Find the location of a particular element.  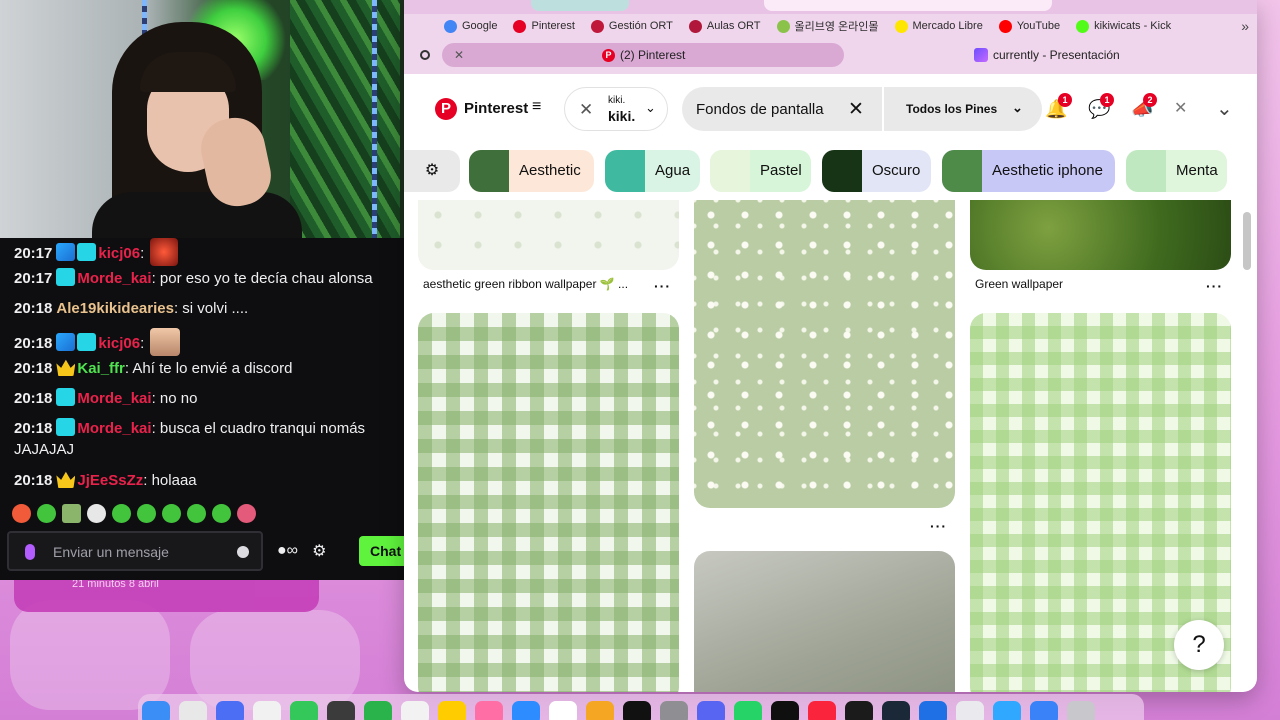

pinterest-wordmark: Pinterest is located at coordinates (496, 108).